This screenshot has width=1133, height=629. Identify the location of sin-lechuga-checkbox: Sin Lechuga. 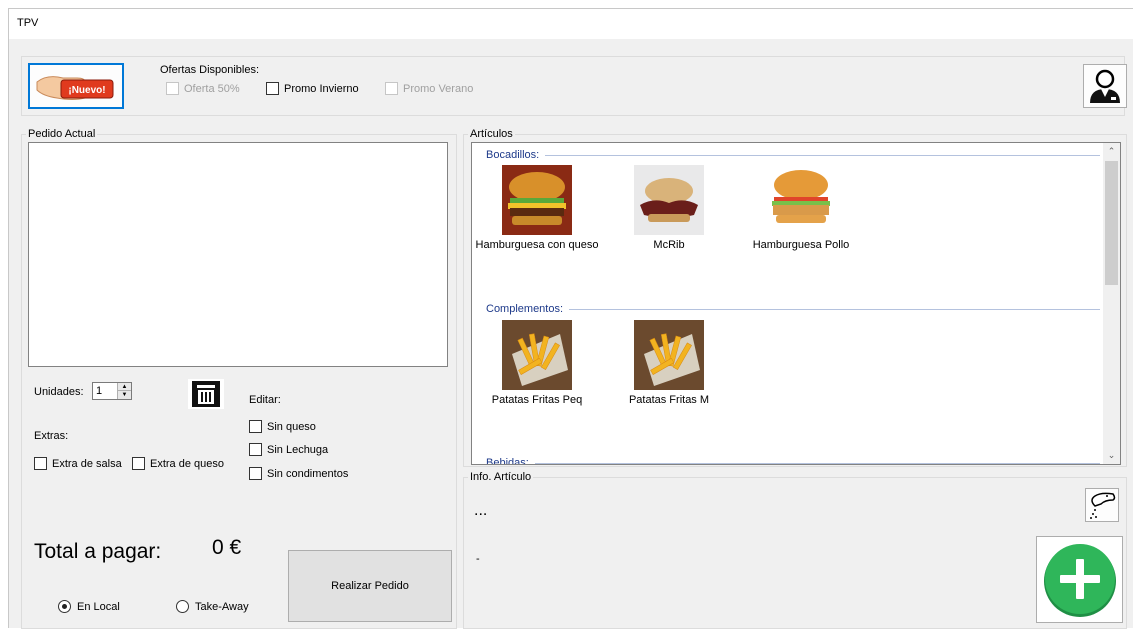
(288, 449).